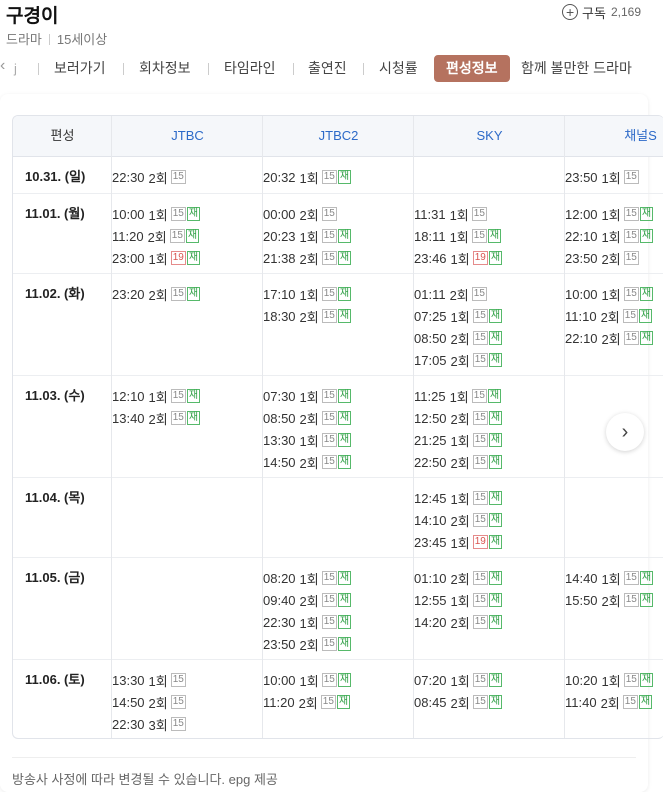 Image resolution: width=663 pixels, height=792 pixels. Describe the element at coordinates (576, 68) in the screenshot. I see `tab-similar-dramas: 함께 볼만한 드라마` at that location.